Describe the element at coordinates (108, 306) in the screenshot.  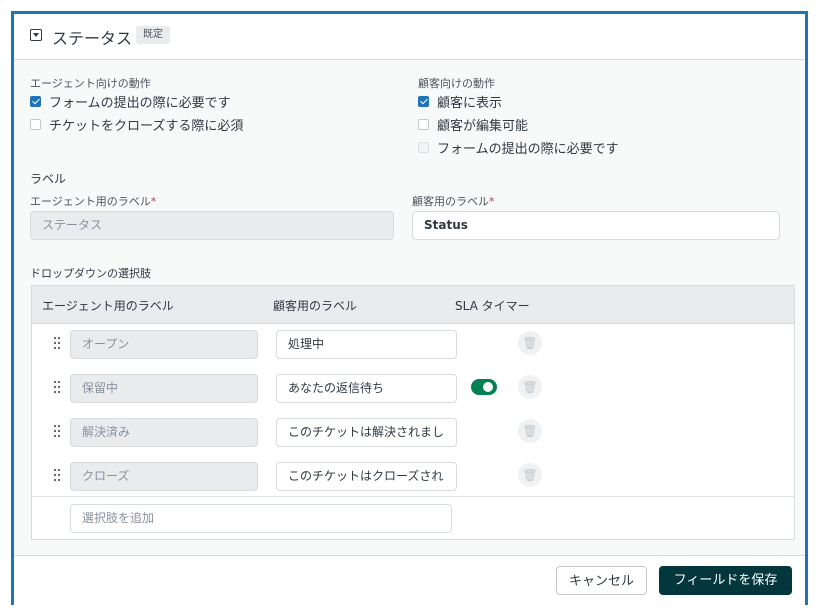
I see `column-agent-label: エージェント用のラベル` at that location.